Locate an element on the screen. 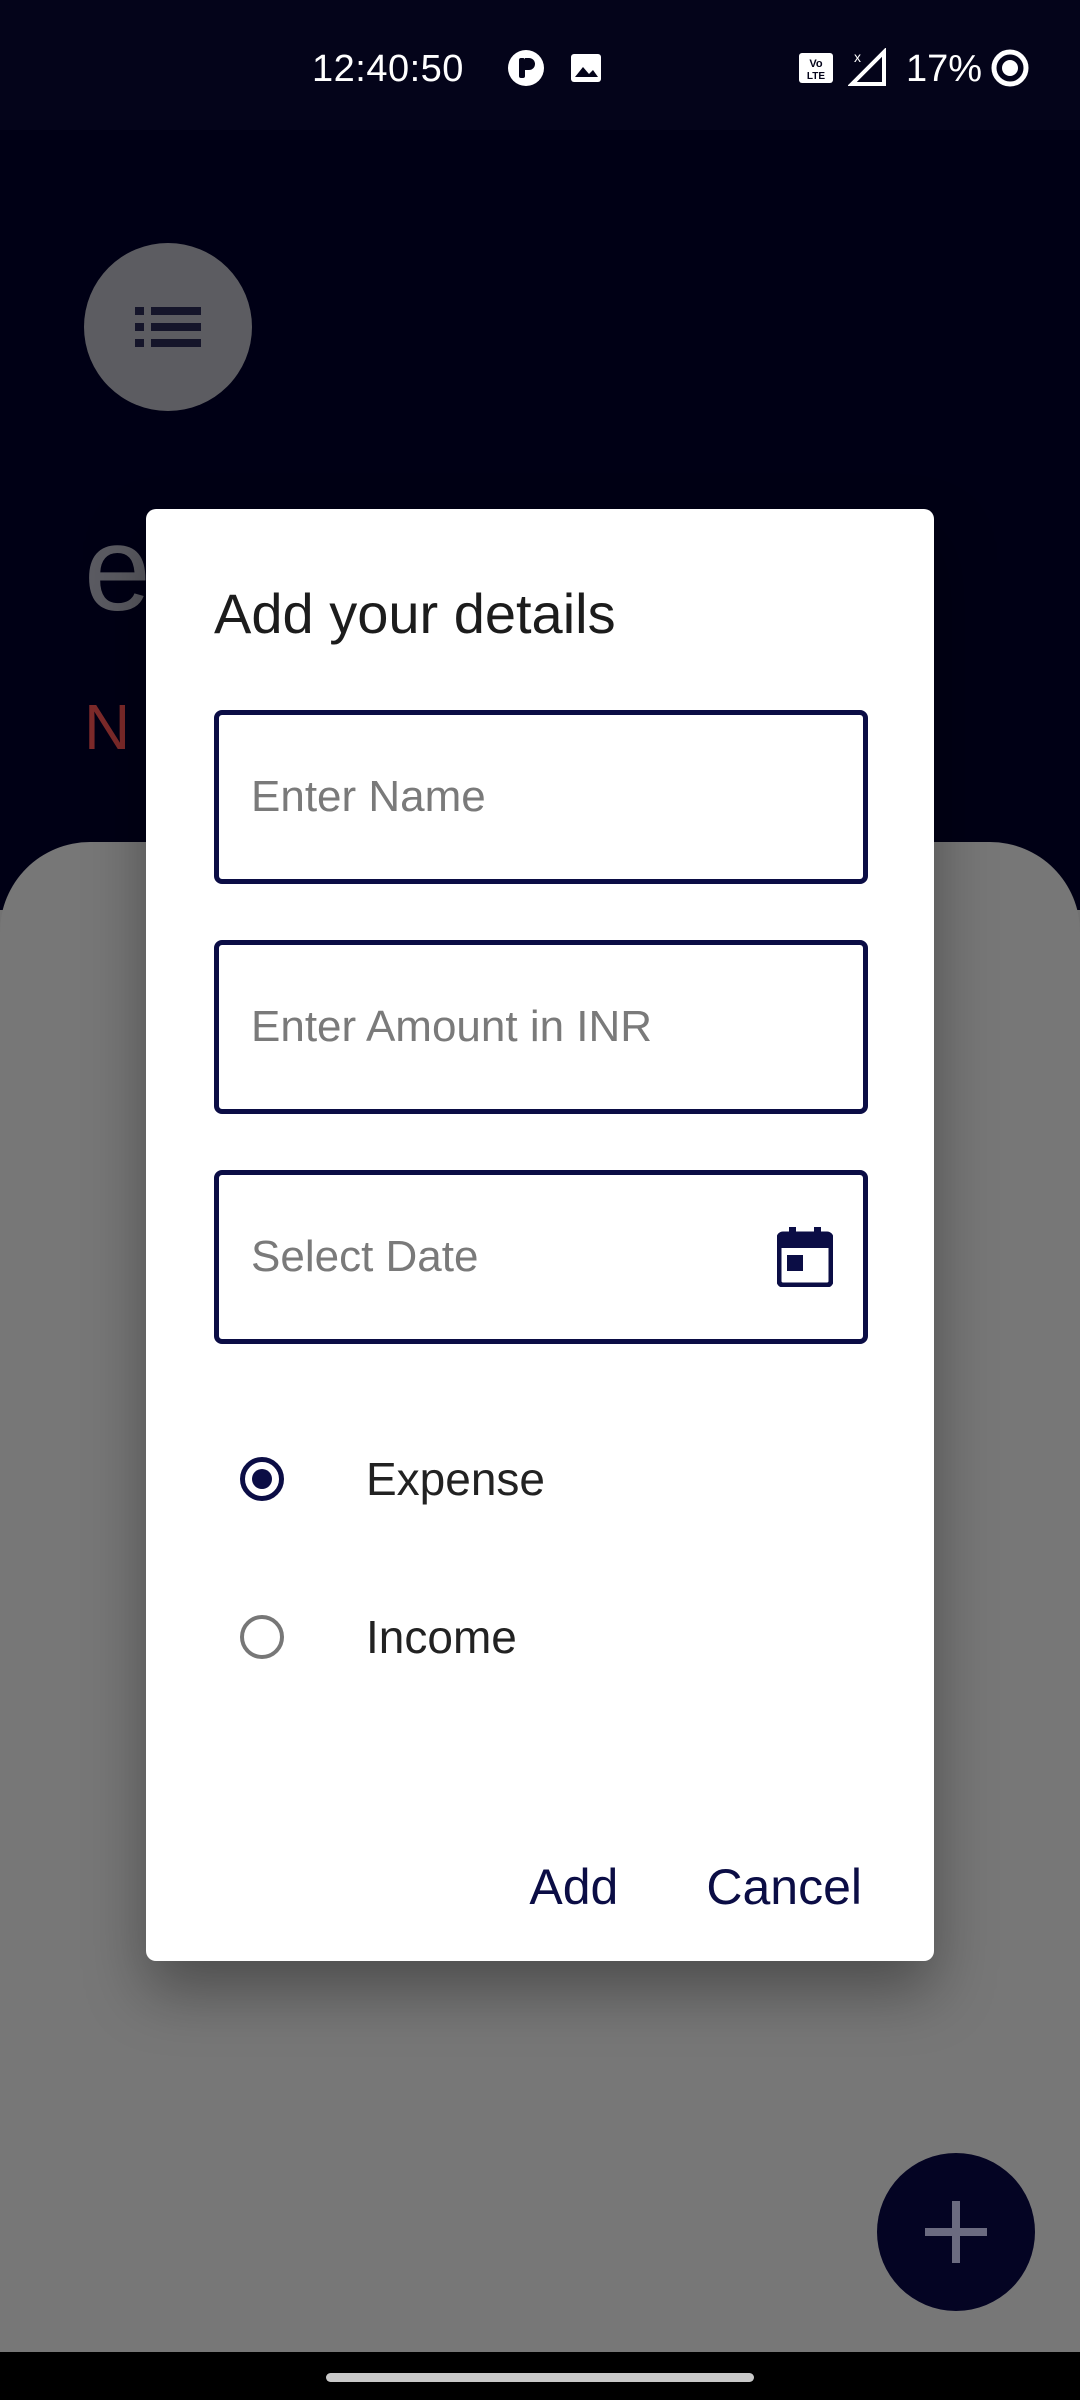 This screenshot has width=1080, height=2400. svg-text: Vo is located at coordinates (816, 64).